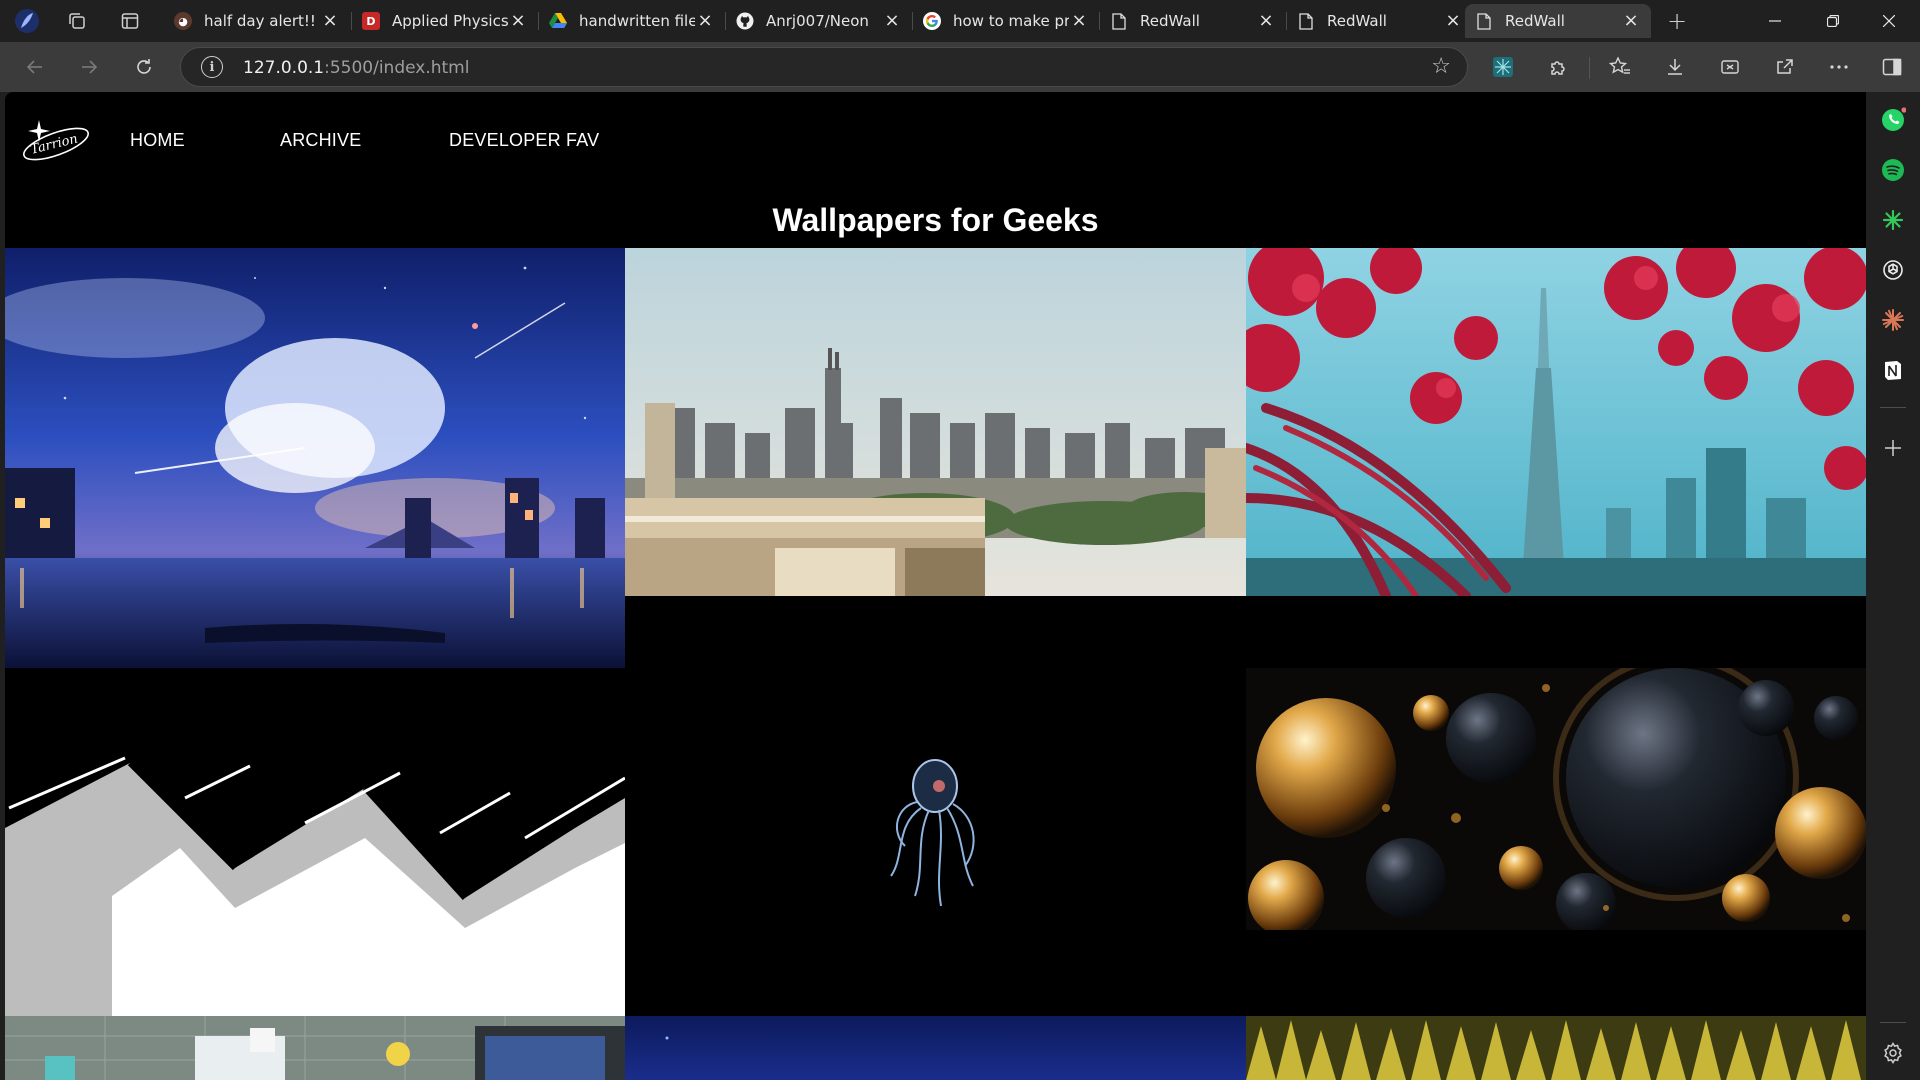 The width and height of the screenshot is (1920, 1080). What do you see at coordinates (1675, 67) in the screenshot?
I see `downloads-icon` at bounding box center [1675, 67].